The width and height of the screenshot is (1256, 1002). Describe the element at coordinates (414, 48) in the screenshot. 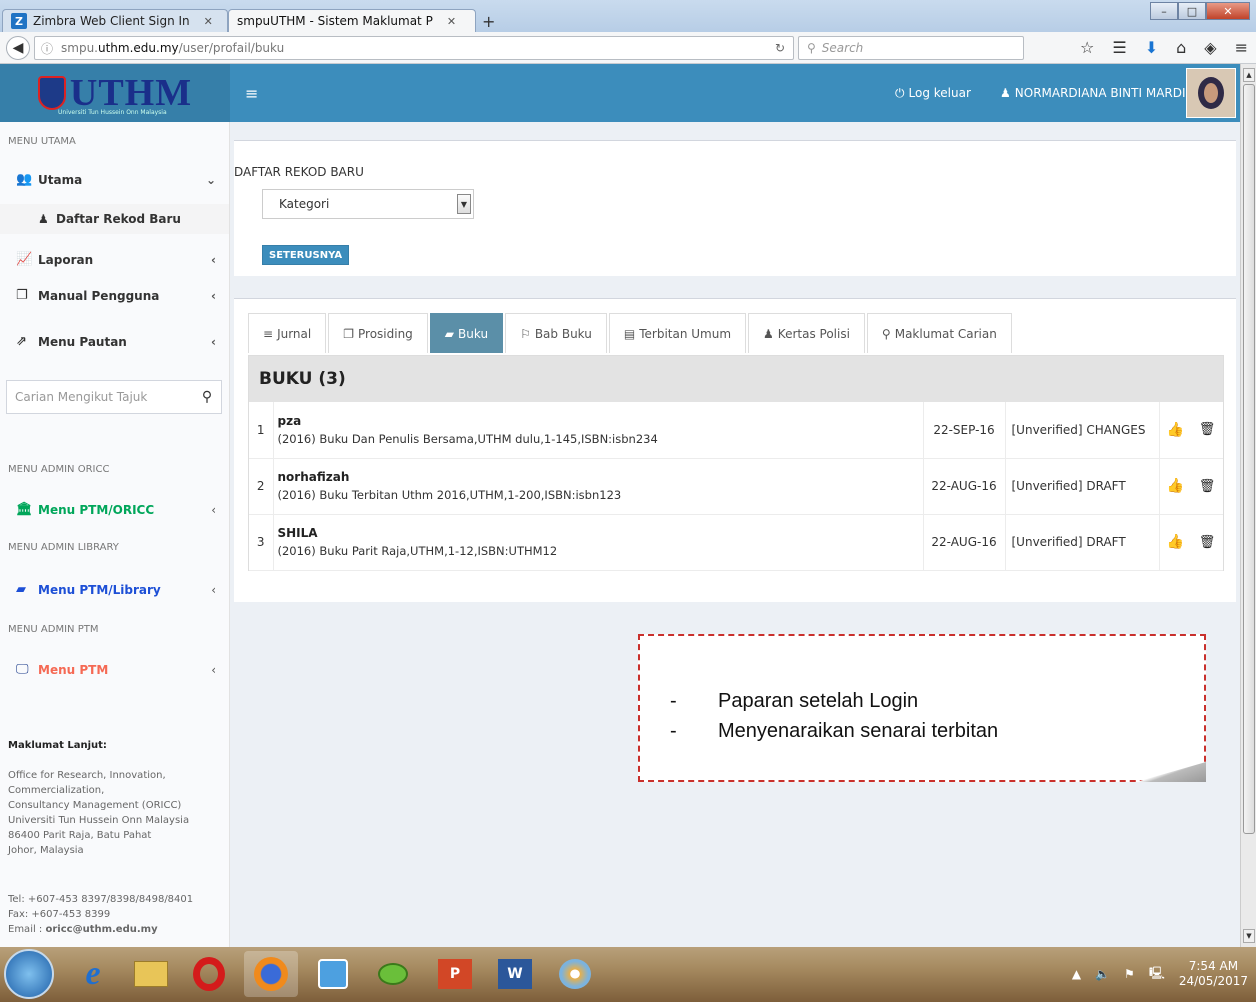

I see `url-bar: ⓘ smpu. uthm.edu.my/user/profail/buku ↻` at that location.